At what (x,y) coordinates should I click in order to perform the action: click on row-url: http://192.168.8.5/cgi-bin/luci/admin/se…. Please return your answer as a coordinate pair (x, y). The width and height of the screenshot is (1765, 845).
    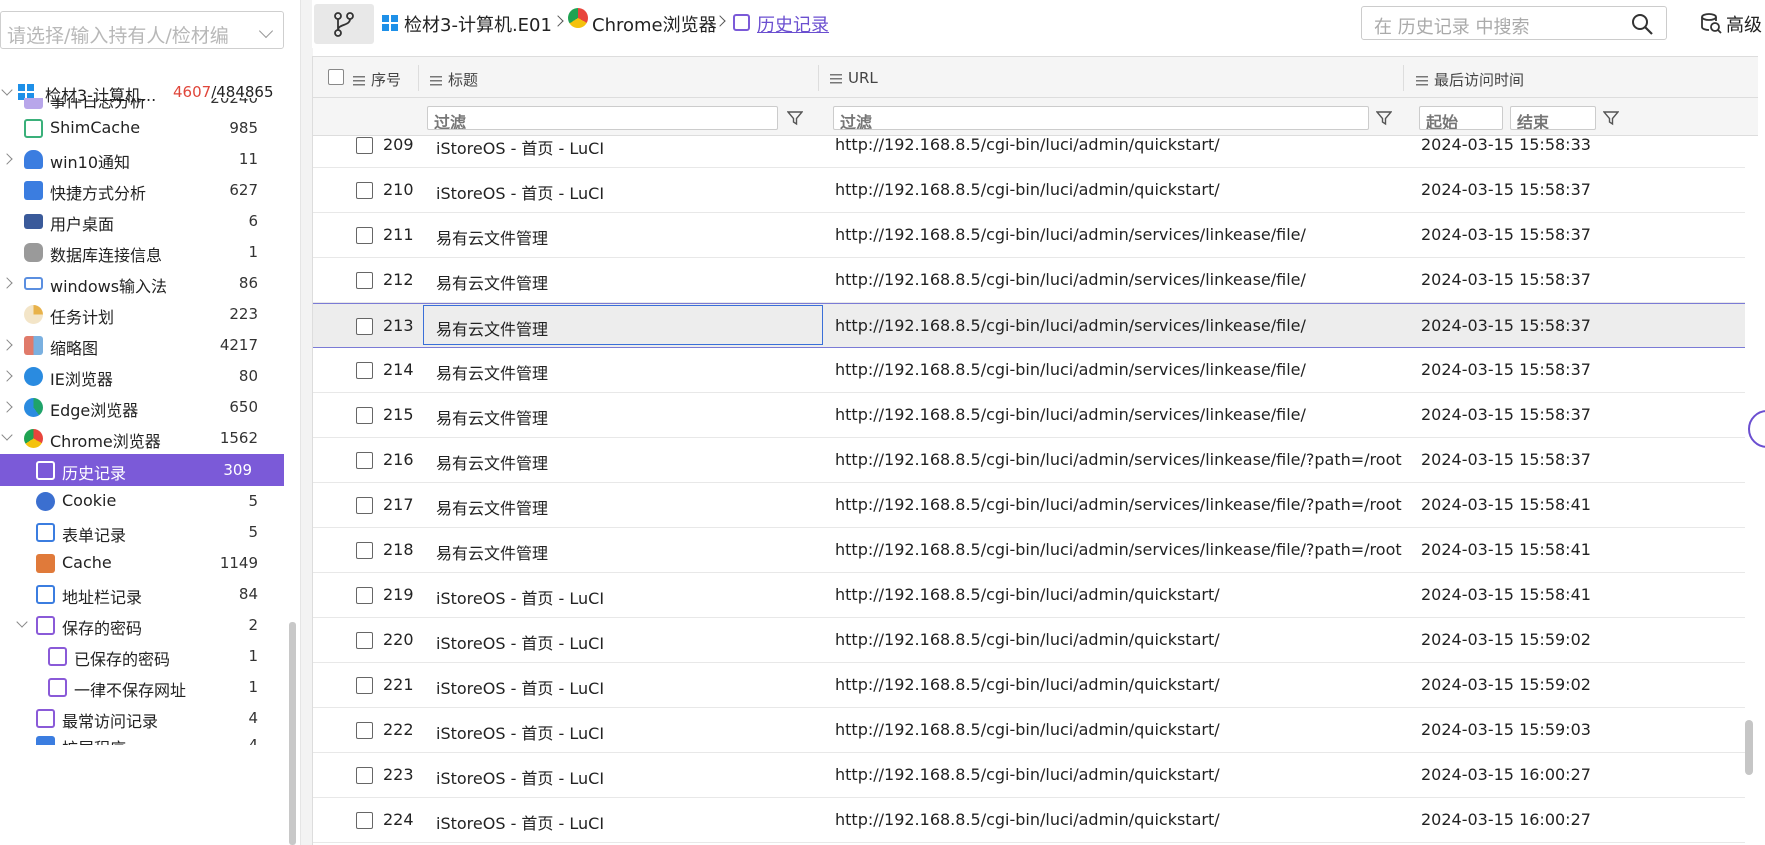
    Looking at the image, I should click on (1118, 459).